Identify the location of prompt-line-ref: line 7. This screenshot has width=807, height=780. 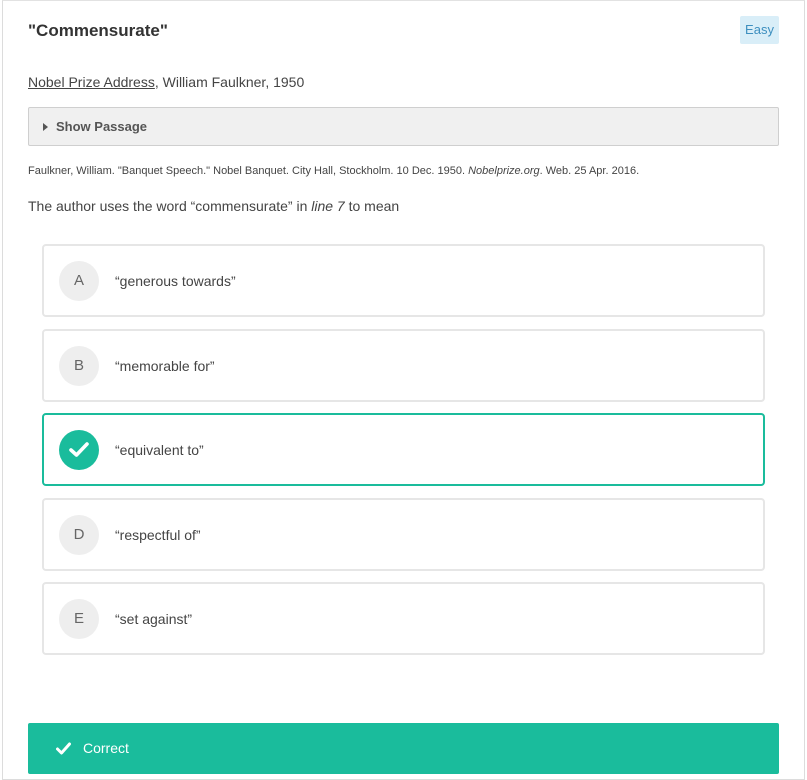
(328, 206).